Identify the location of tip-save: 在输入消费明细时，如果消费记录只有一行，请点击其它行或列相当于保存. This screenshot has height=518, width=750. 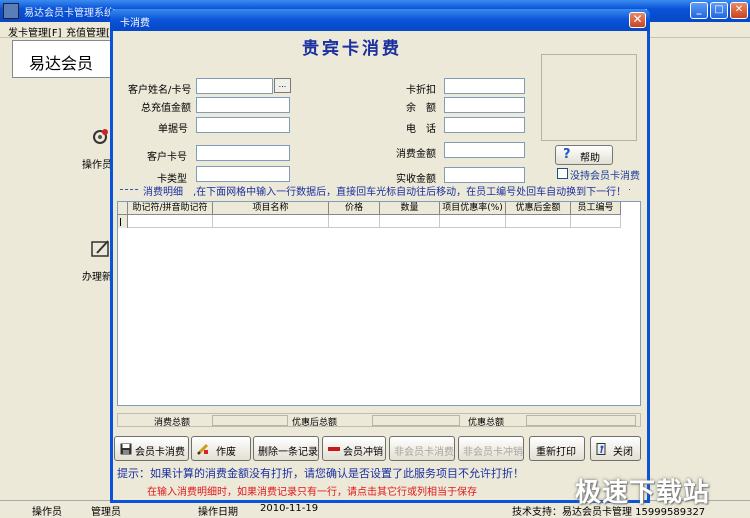
(312, 492).